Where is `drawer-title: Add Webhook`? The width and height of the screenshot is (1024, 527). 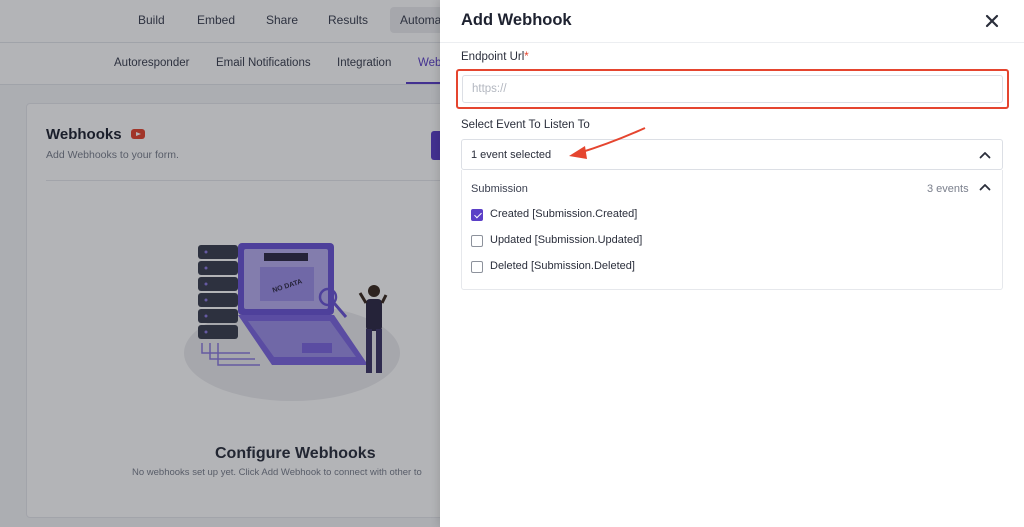 drawer-title: Add Webhook is located at coordinates (516, 20).